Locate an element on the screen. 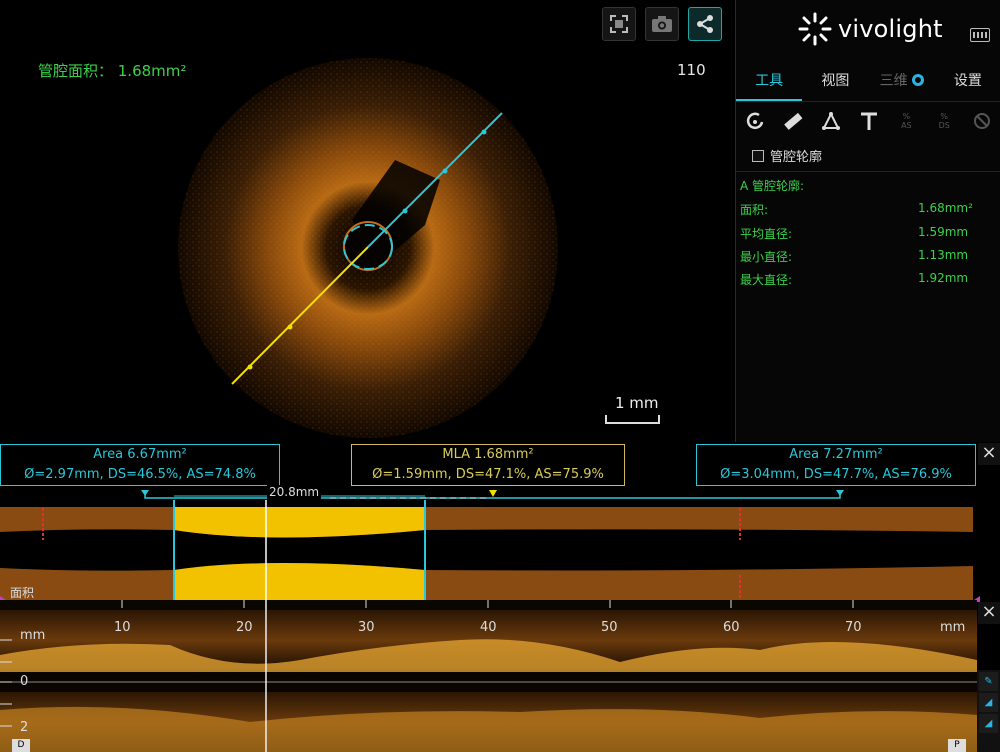 The height and width of the screenshot is (752, 1000). metric-row-max-diameter: 最大直径: 1.92mm is located at coordinates (866, 279).